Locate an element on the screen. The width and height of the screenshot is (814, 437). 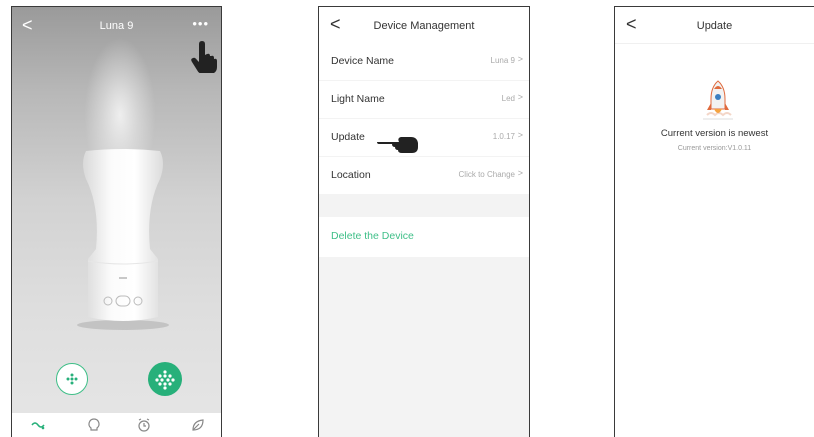
more-options-button: ••• is located at coordinates (200, 23).